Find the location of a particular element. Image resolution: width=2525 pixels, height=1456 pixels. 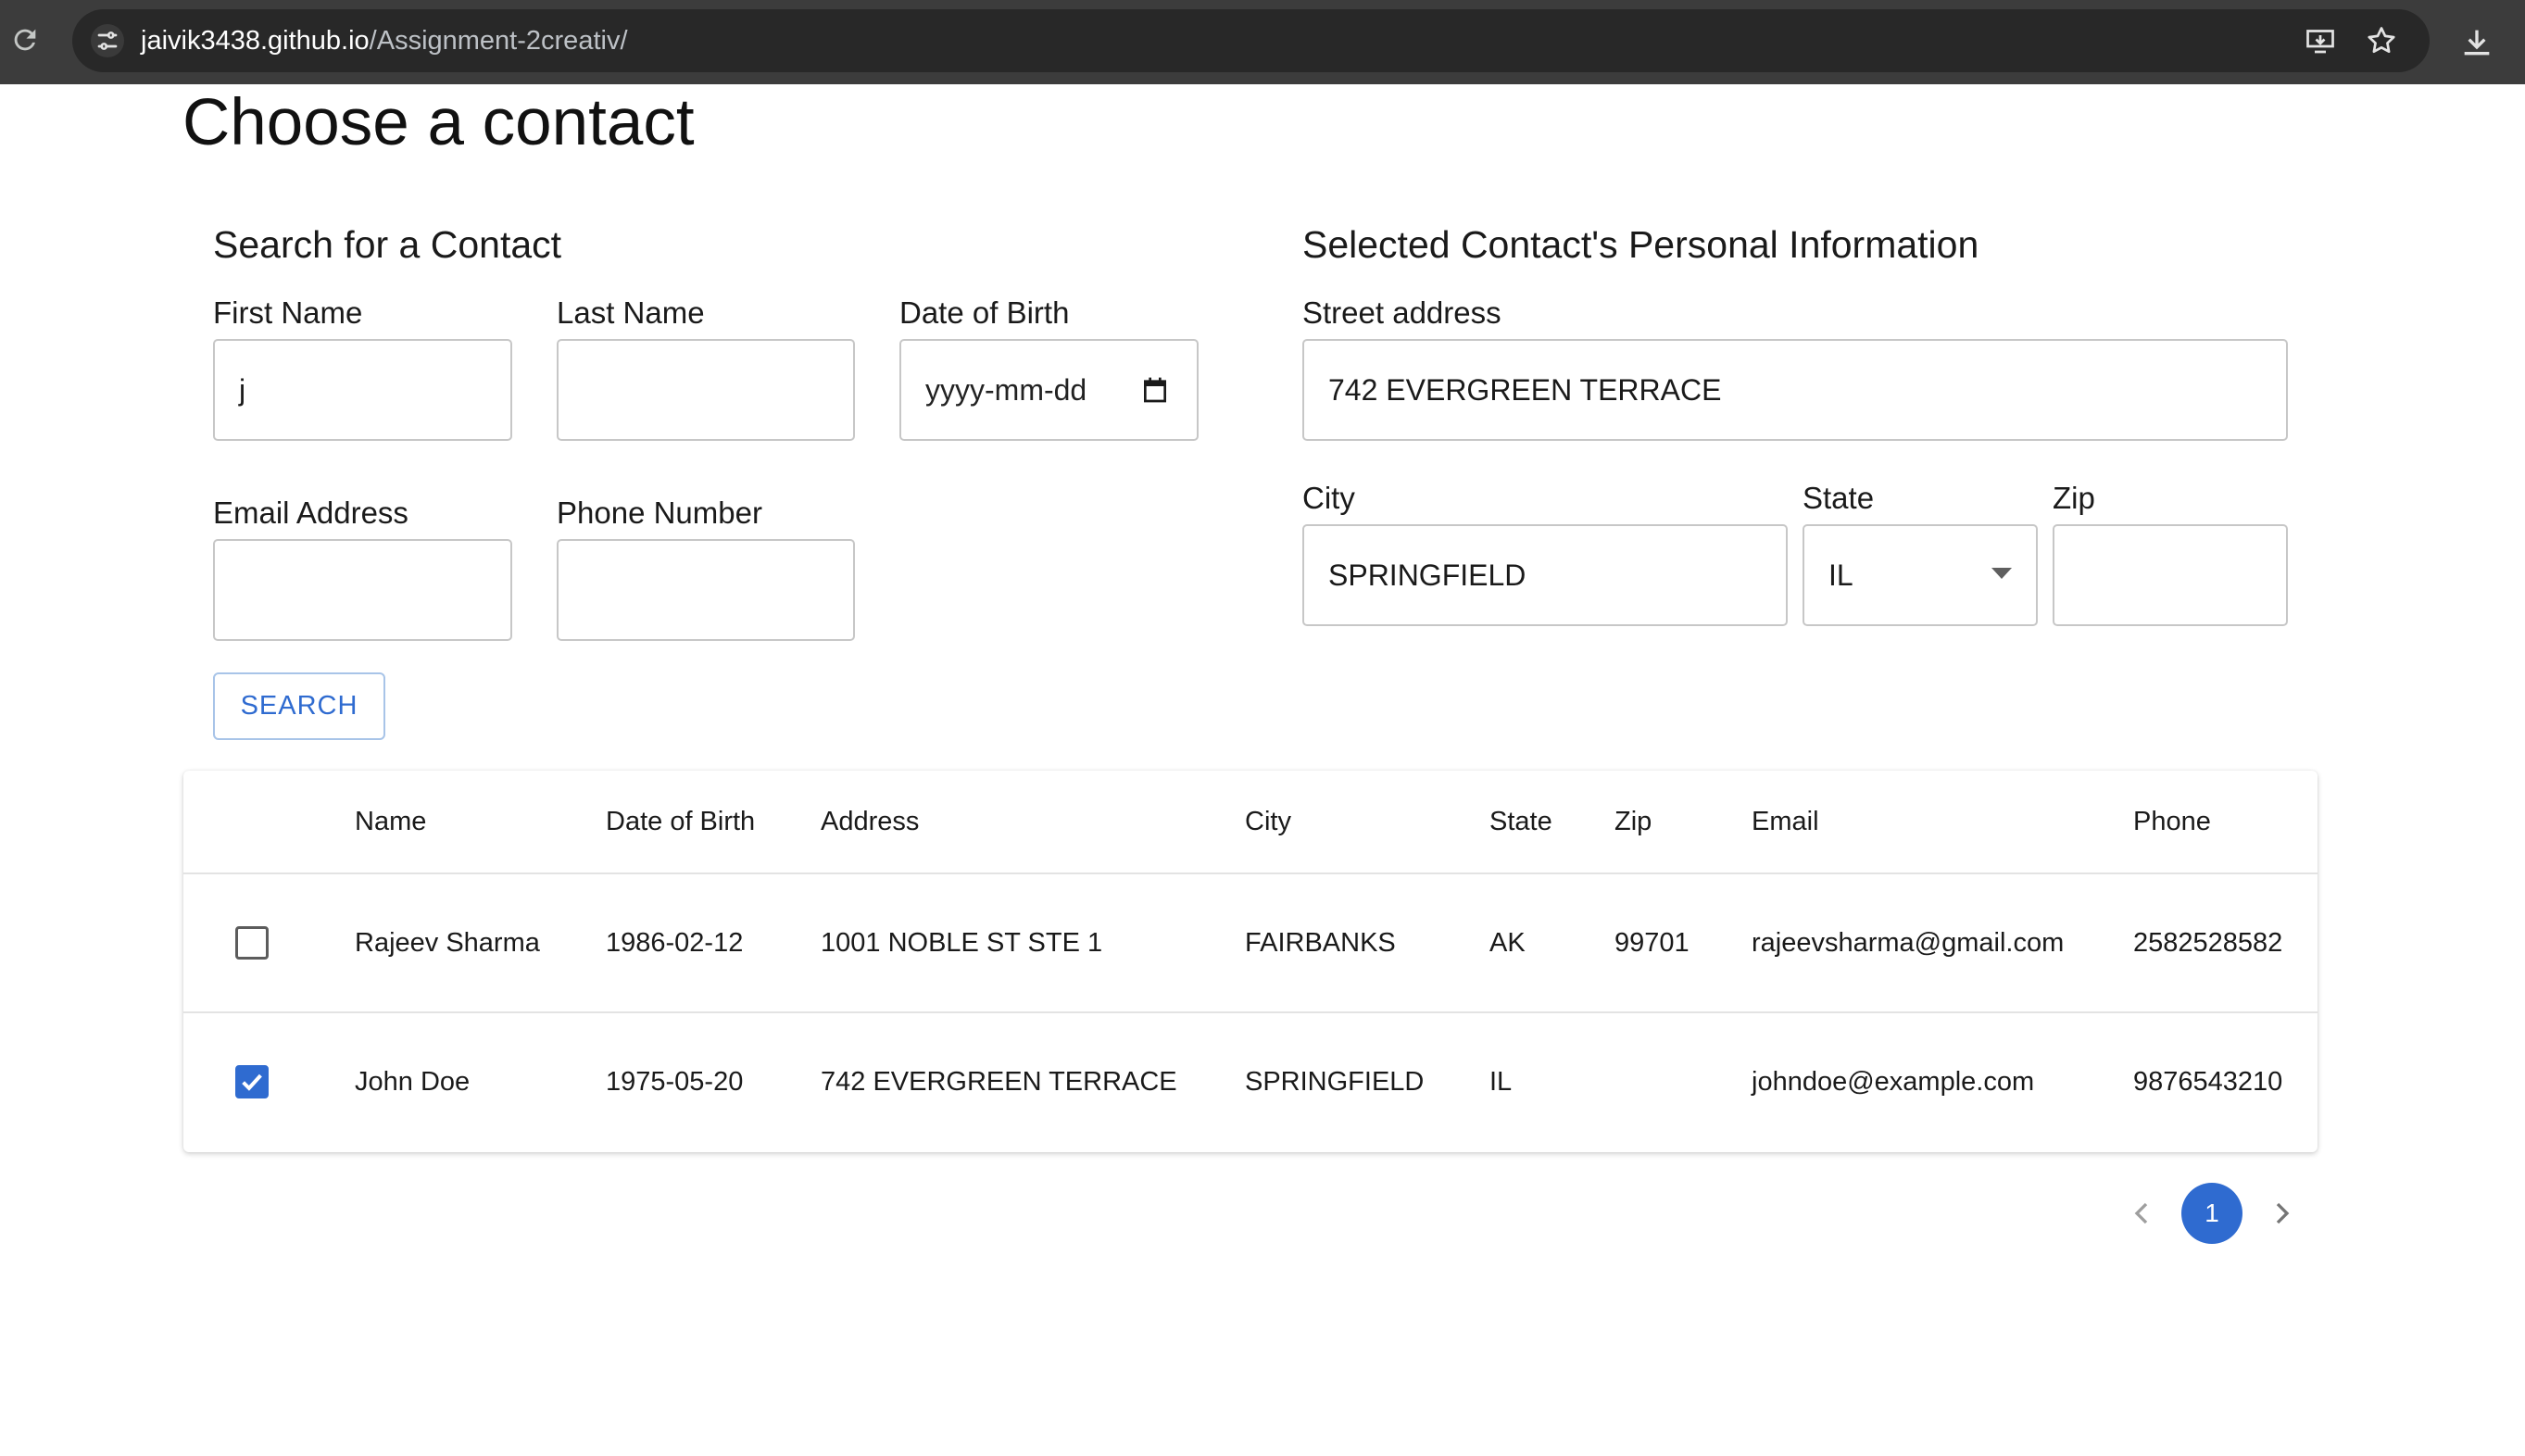

selected-section-title: Selected Contact's Personal Information is located at coordinates (1641, 244).